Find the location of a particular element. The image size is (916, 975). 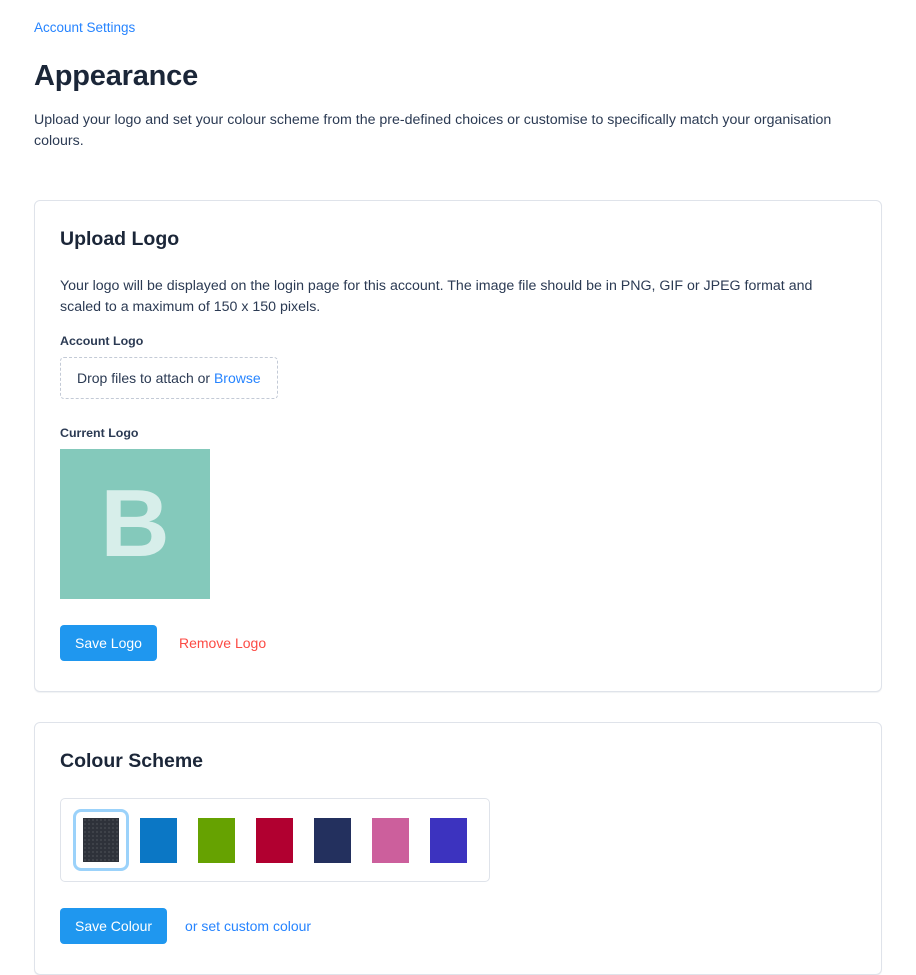

colour-scheme-actions: Save Colour or set custom colour is located at coordinates (458, 926).